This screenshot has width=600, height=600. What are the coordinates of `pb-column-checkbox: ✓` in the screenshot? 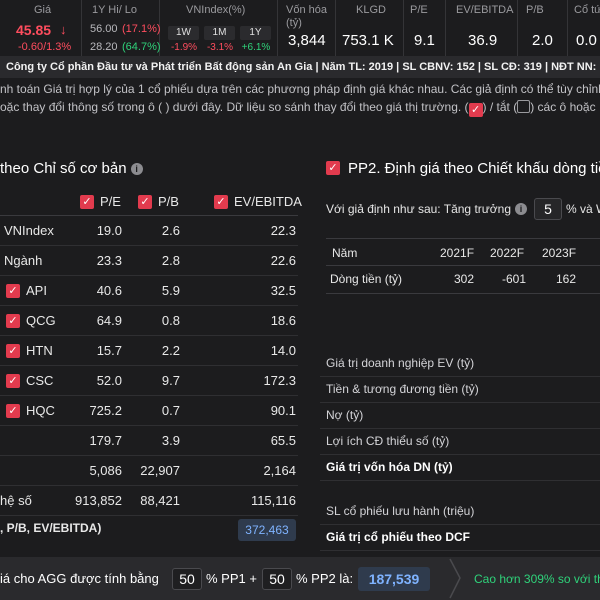 It's located at (145, 202).